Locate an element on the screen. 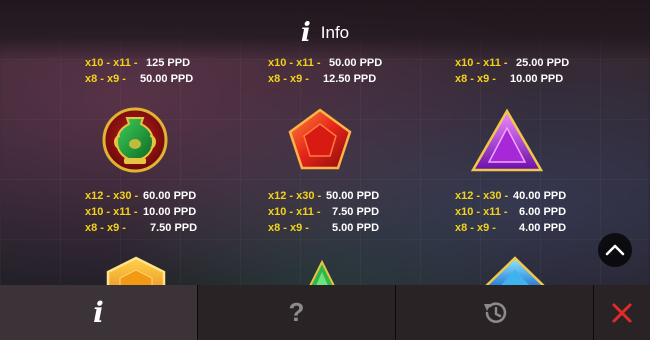 The image size is (650, 340). scroll-up-button is located at coordinates (615, 250).